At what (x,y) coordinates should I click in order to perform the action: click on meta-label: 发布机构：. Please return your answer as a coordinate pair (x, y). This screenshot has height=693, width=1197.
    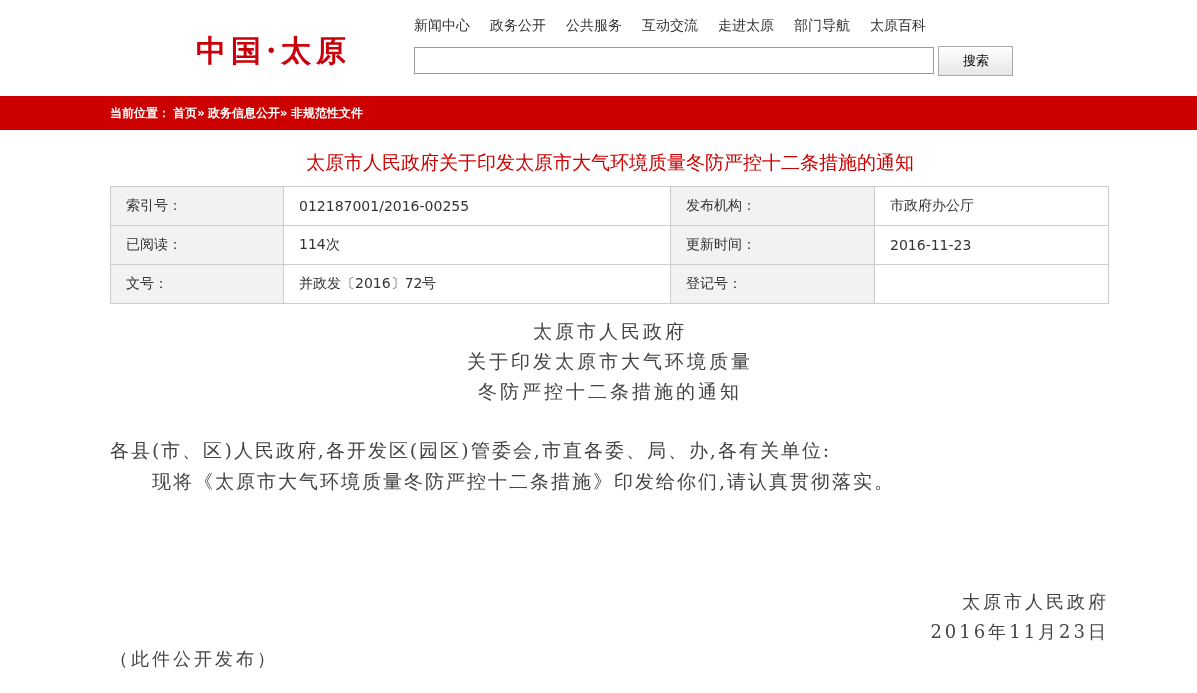
    Looking at the image, I should click on (772, 206).